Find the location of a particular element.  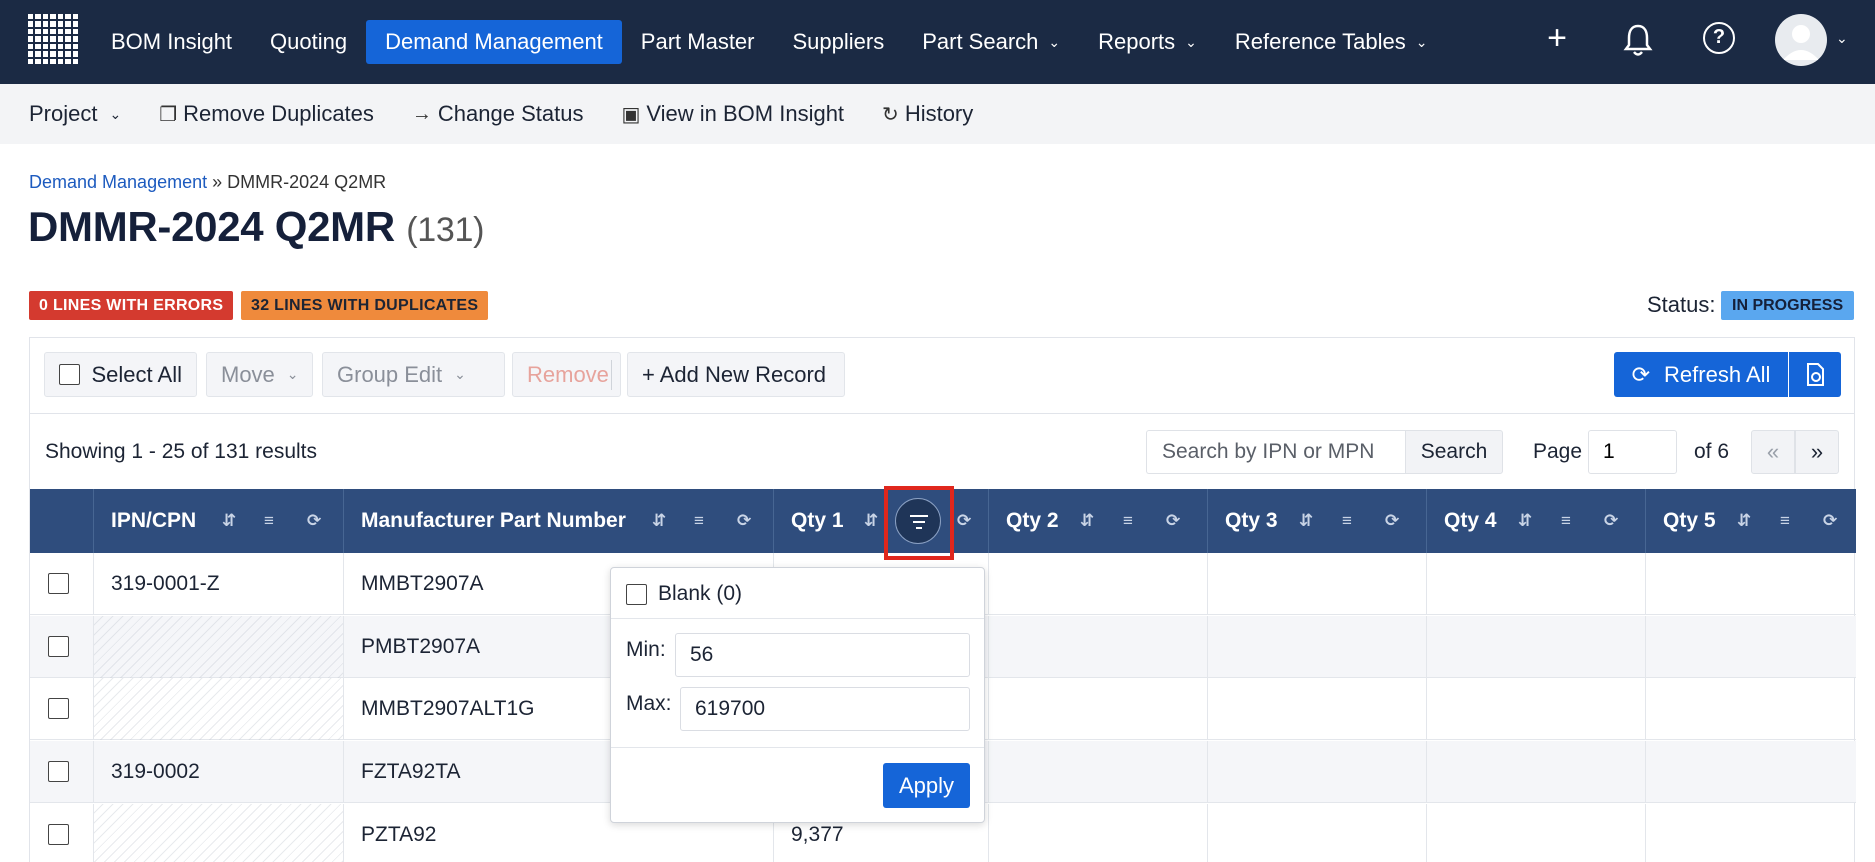

avatar is located at coordinates (1801, 40).